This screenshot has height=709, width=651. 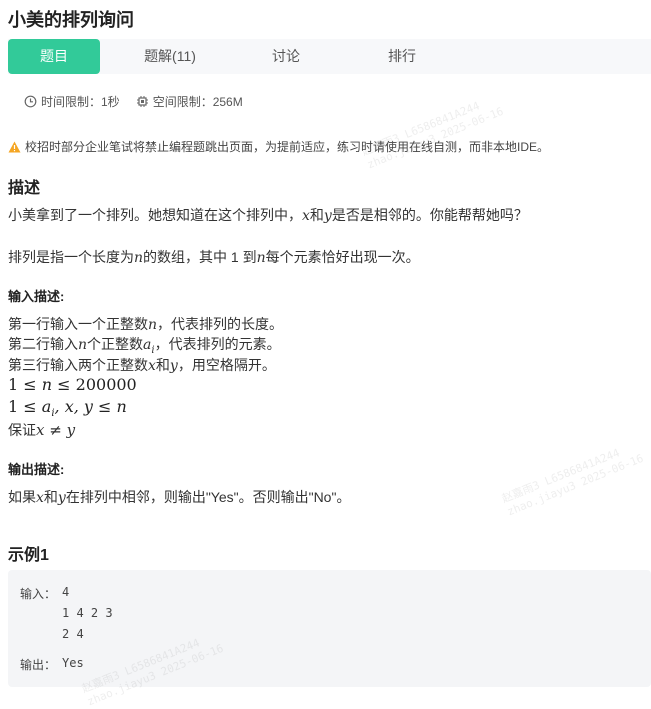 What do you see at coordinates (80, 102) in the screenshot?
I see `time-limit-text: 时间限制：1秒` at bounding box center [80, 102].